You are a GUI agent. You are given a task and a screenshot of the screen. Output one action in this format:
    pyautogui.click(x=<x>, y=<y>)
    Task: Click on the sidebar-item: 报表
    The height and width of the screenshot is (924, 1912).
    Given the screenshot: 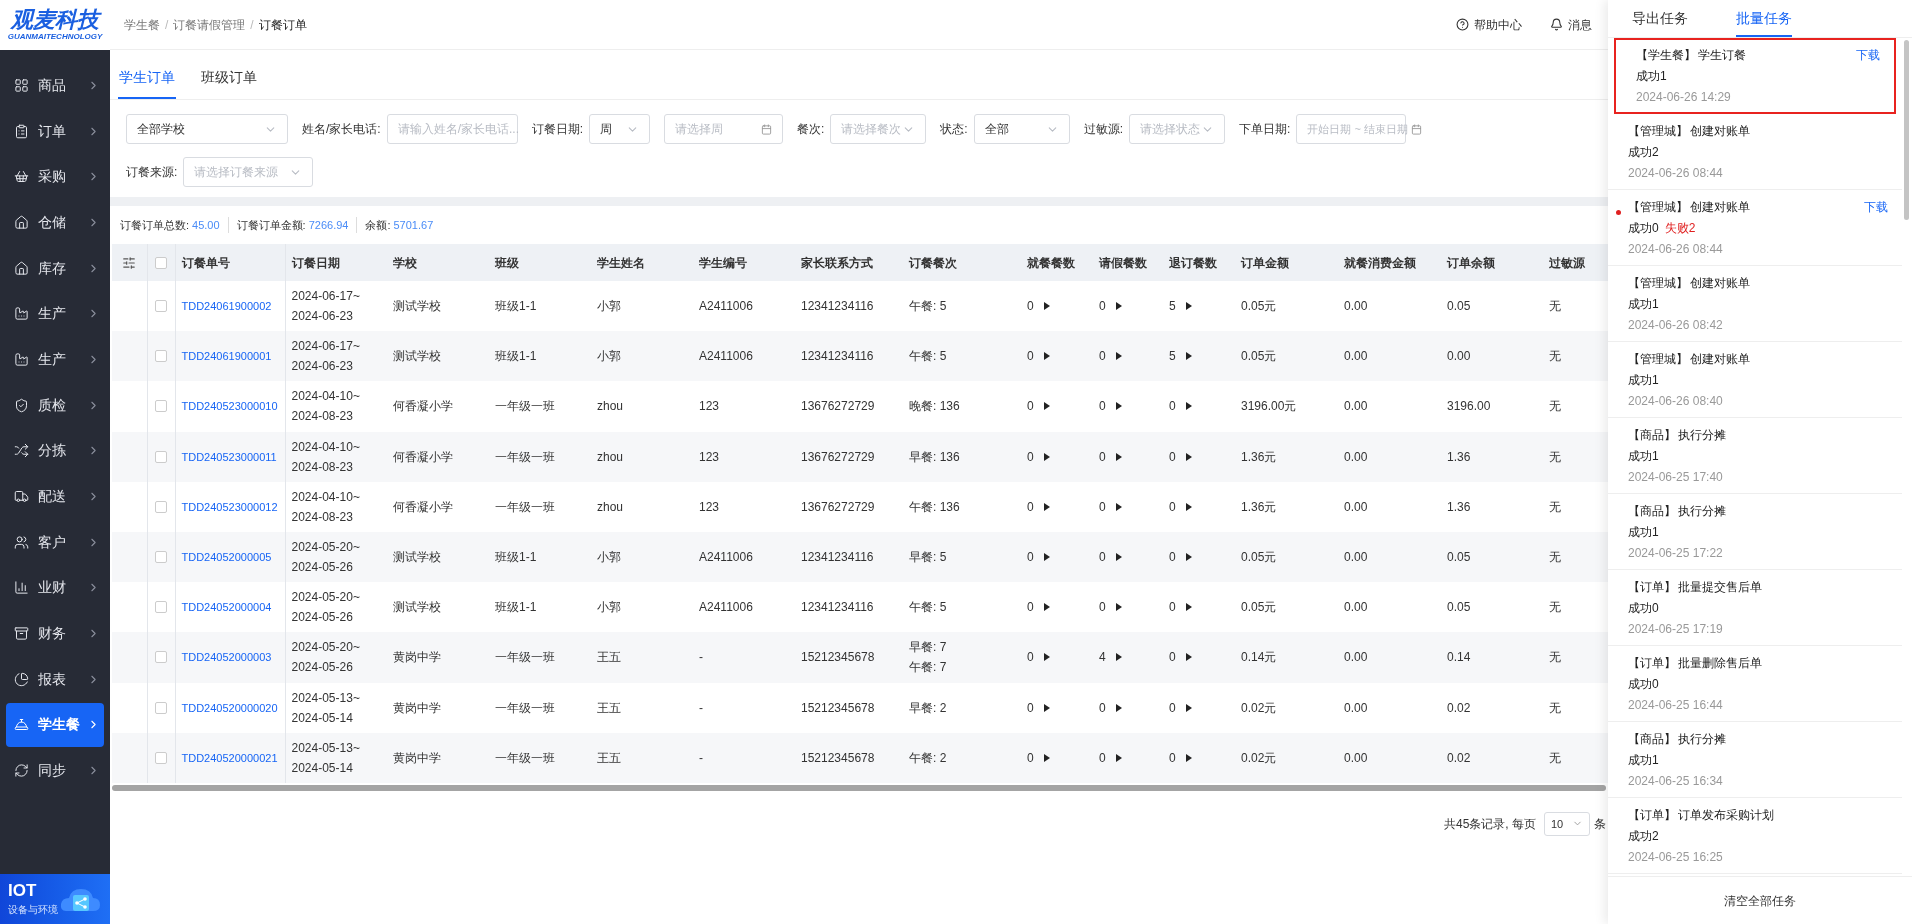 What is the action you would take?
    pyautogui.click(x=55, y=679)
    